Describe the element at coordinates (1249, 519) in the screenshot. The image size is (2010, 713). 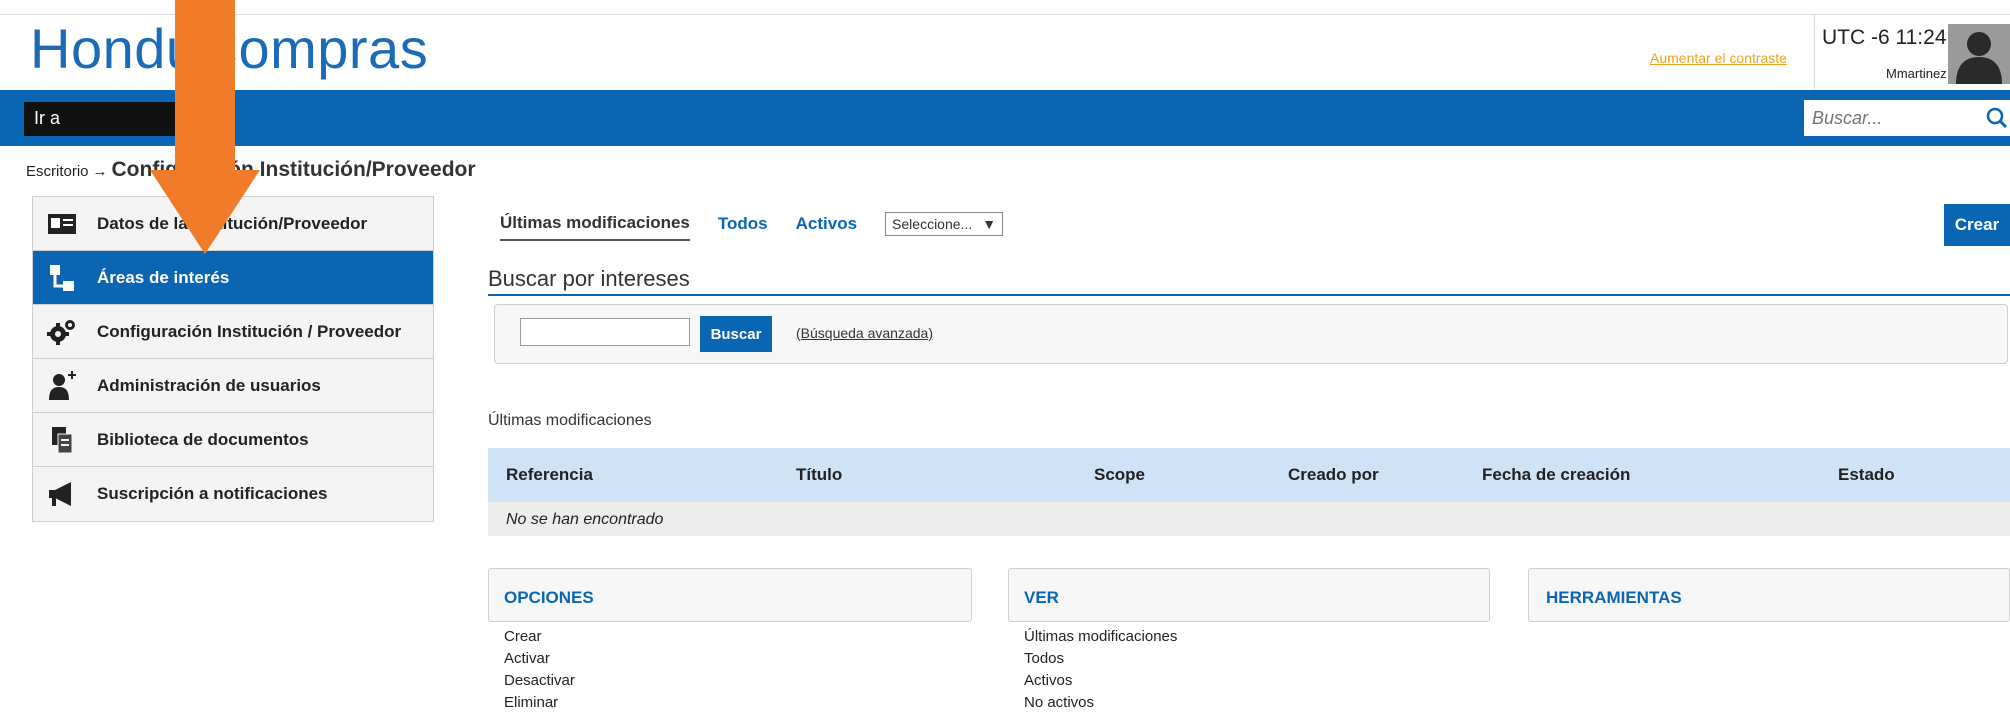
I see `table-row` at that location.